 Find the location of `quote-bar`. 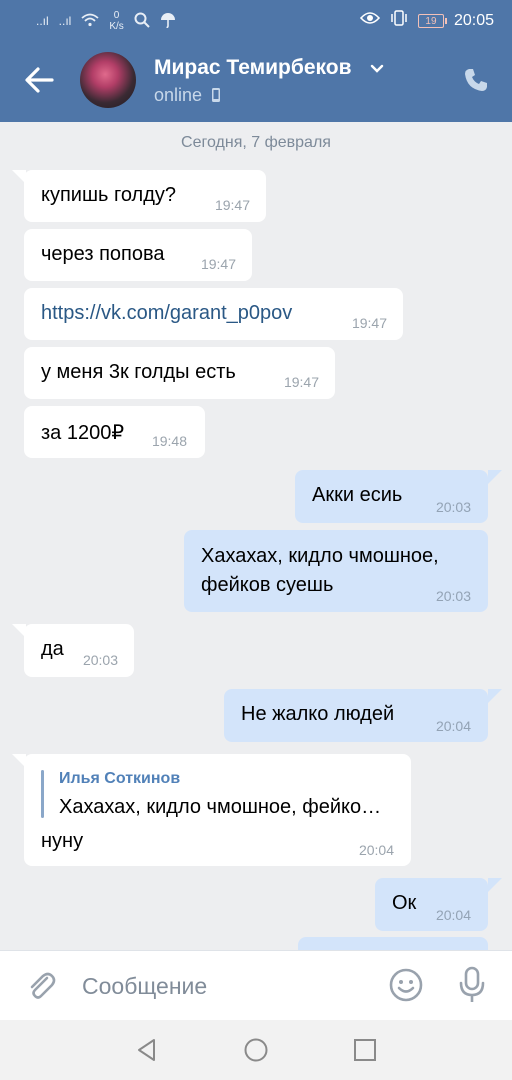

quote-bar is located at coordinates (42, 794).